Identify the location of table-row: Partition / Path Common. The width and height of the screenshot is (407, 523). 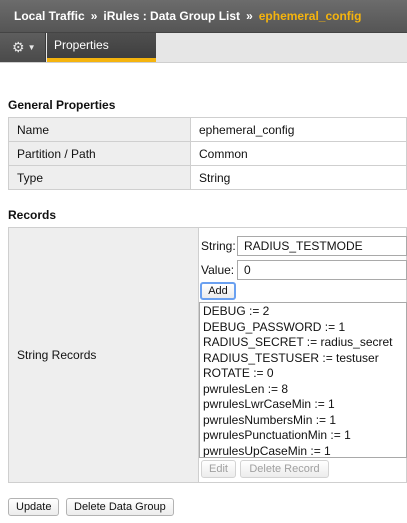
(207, 153).